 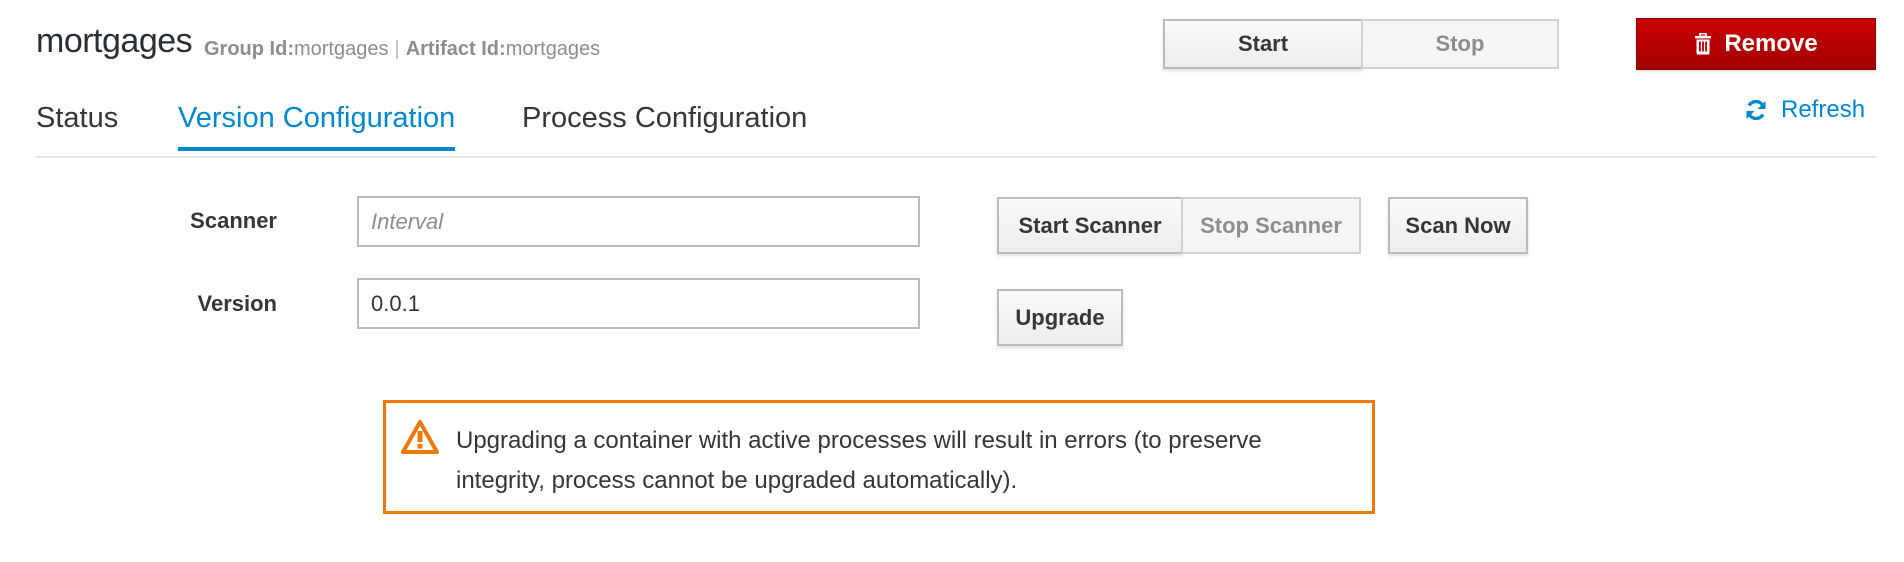 I want to click on warning-triangle-icon, so click(x=420, y=439).